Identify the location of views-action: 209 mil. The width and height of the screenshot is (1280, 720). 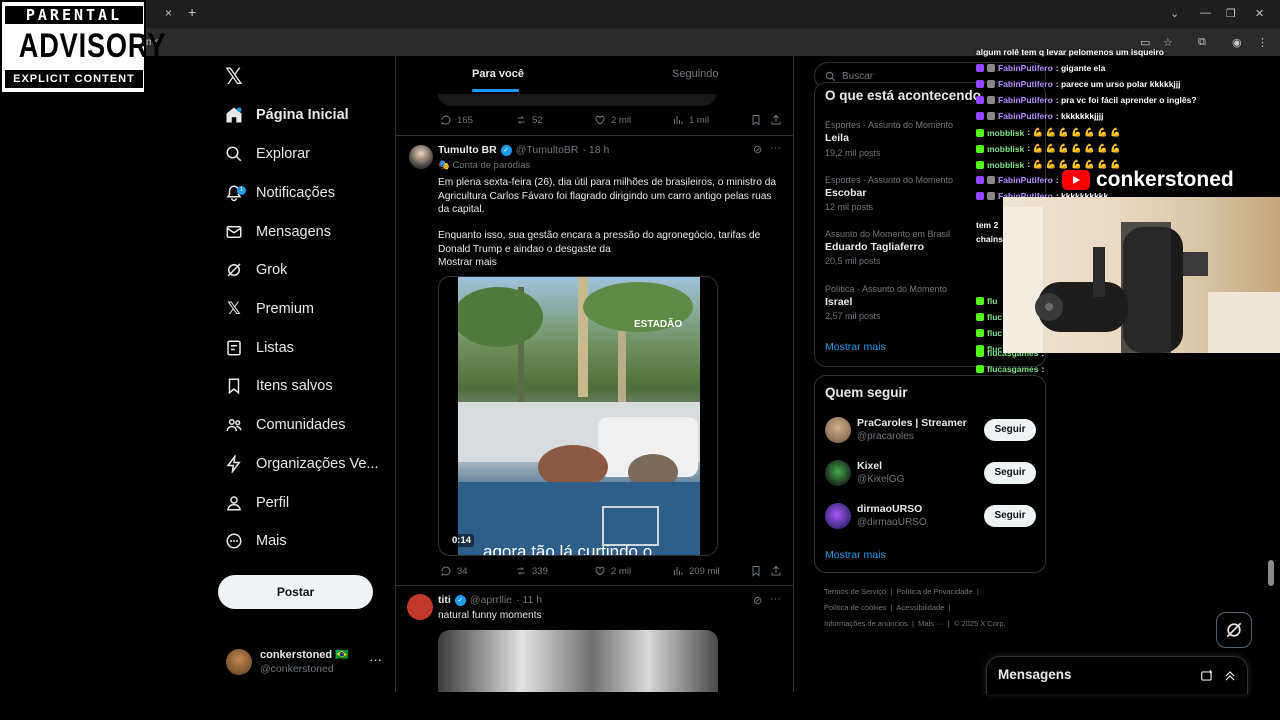
(696, 571).